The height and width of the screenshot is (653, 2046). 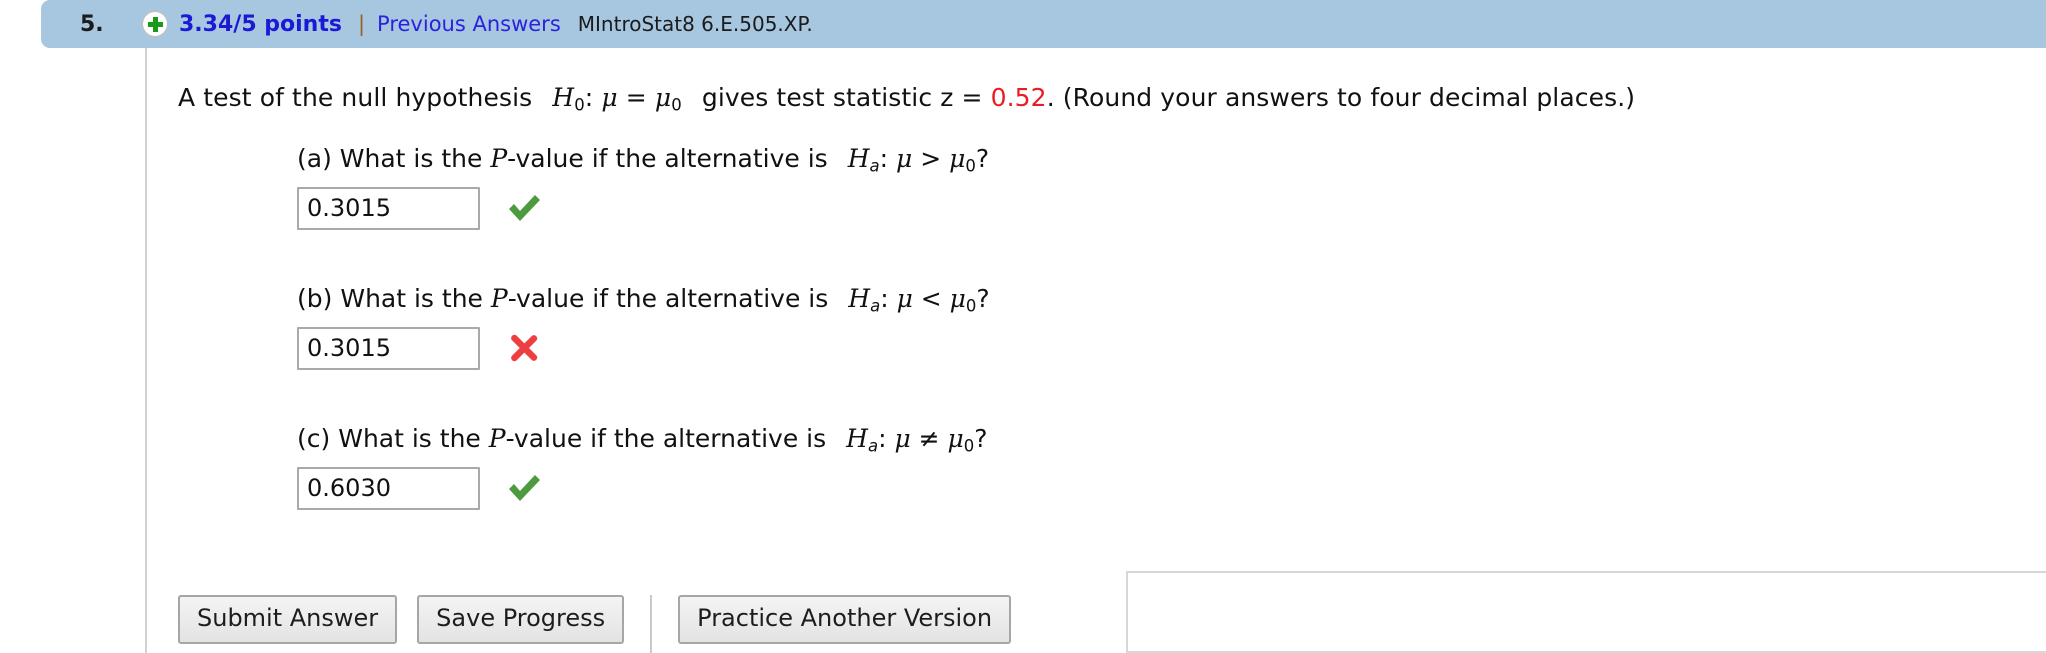 What do you see at coordinates (388, 348) in the screenshot?
I see `part-b-answer-input` at bounding box center [388, 348].